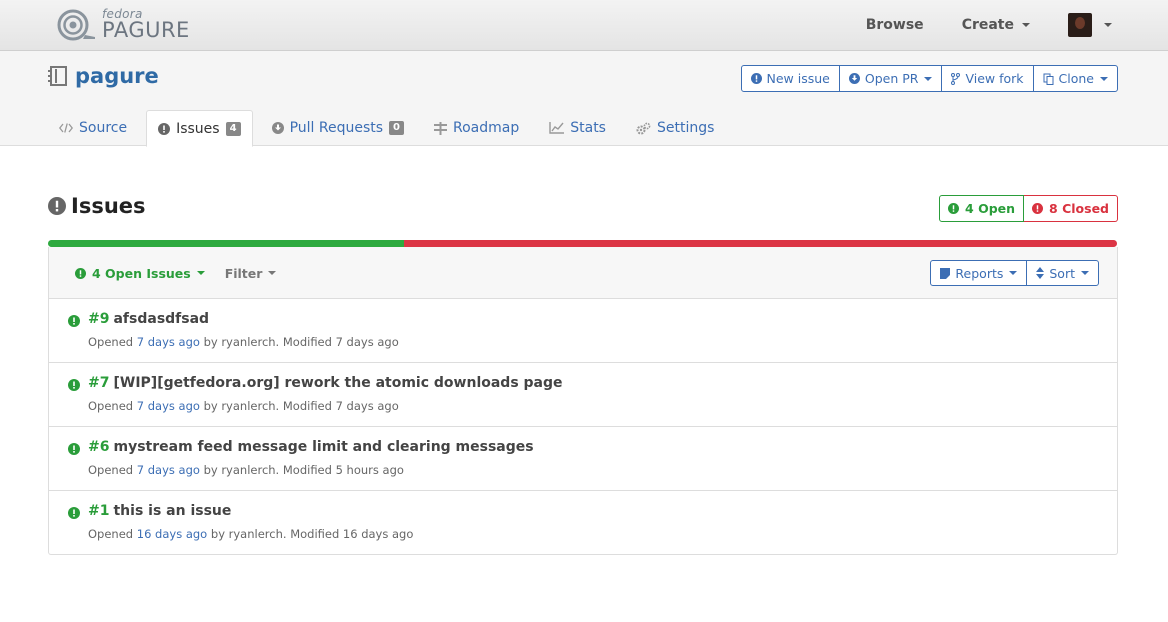 Image resolution: width=1168 pixels, height=622 pixels. I want to click on tab-roadmap-label: Roadmap, so click(486, 128).